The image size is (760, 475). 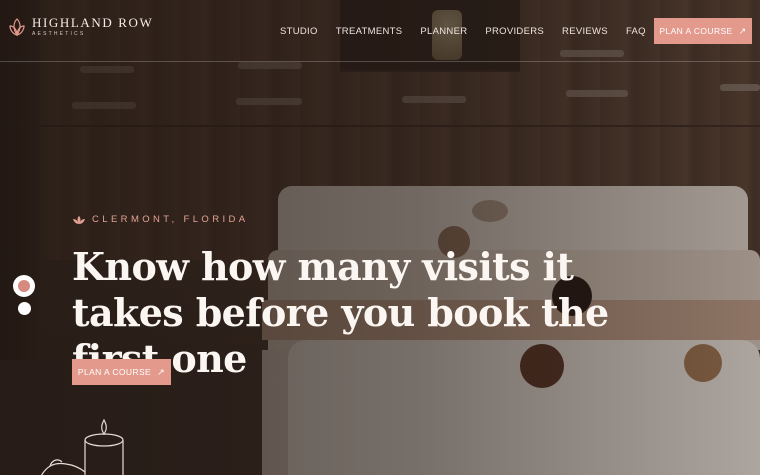 What do you see at coordinates (24, 286) in the screenshot?
I see `slider-dot-active` at bounding box center [24, 286].